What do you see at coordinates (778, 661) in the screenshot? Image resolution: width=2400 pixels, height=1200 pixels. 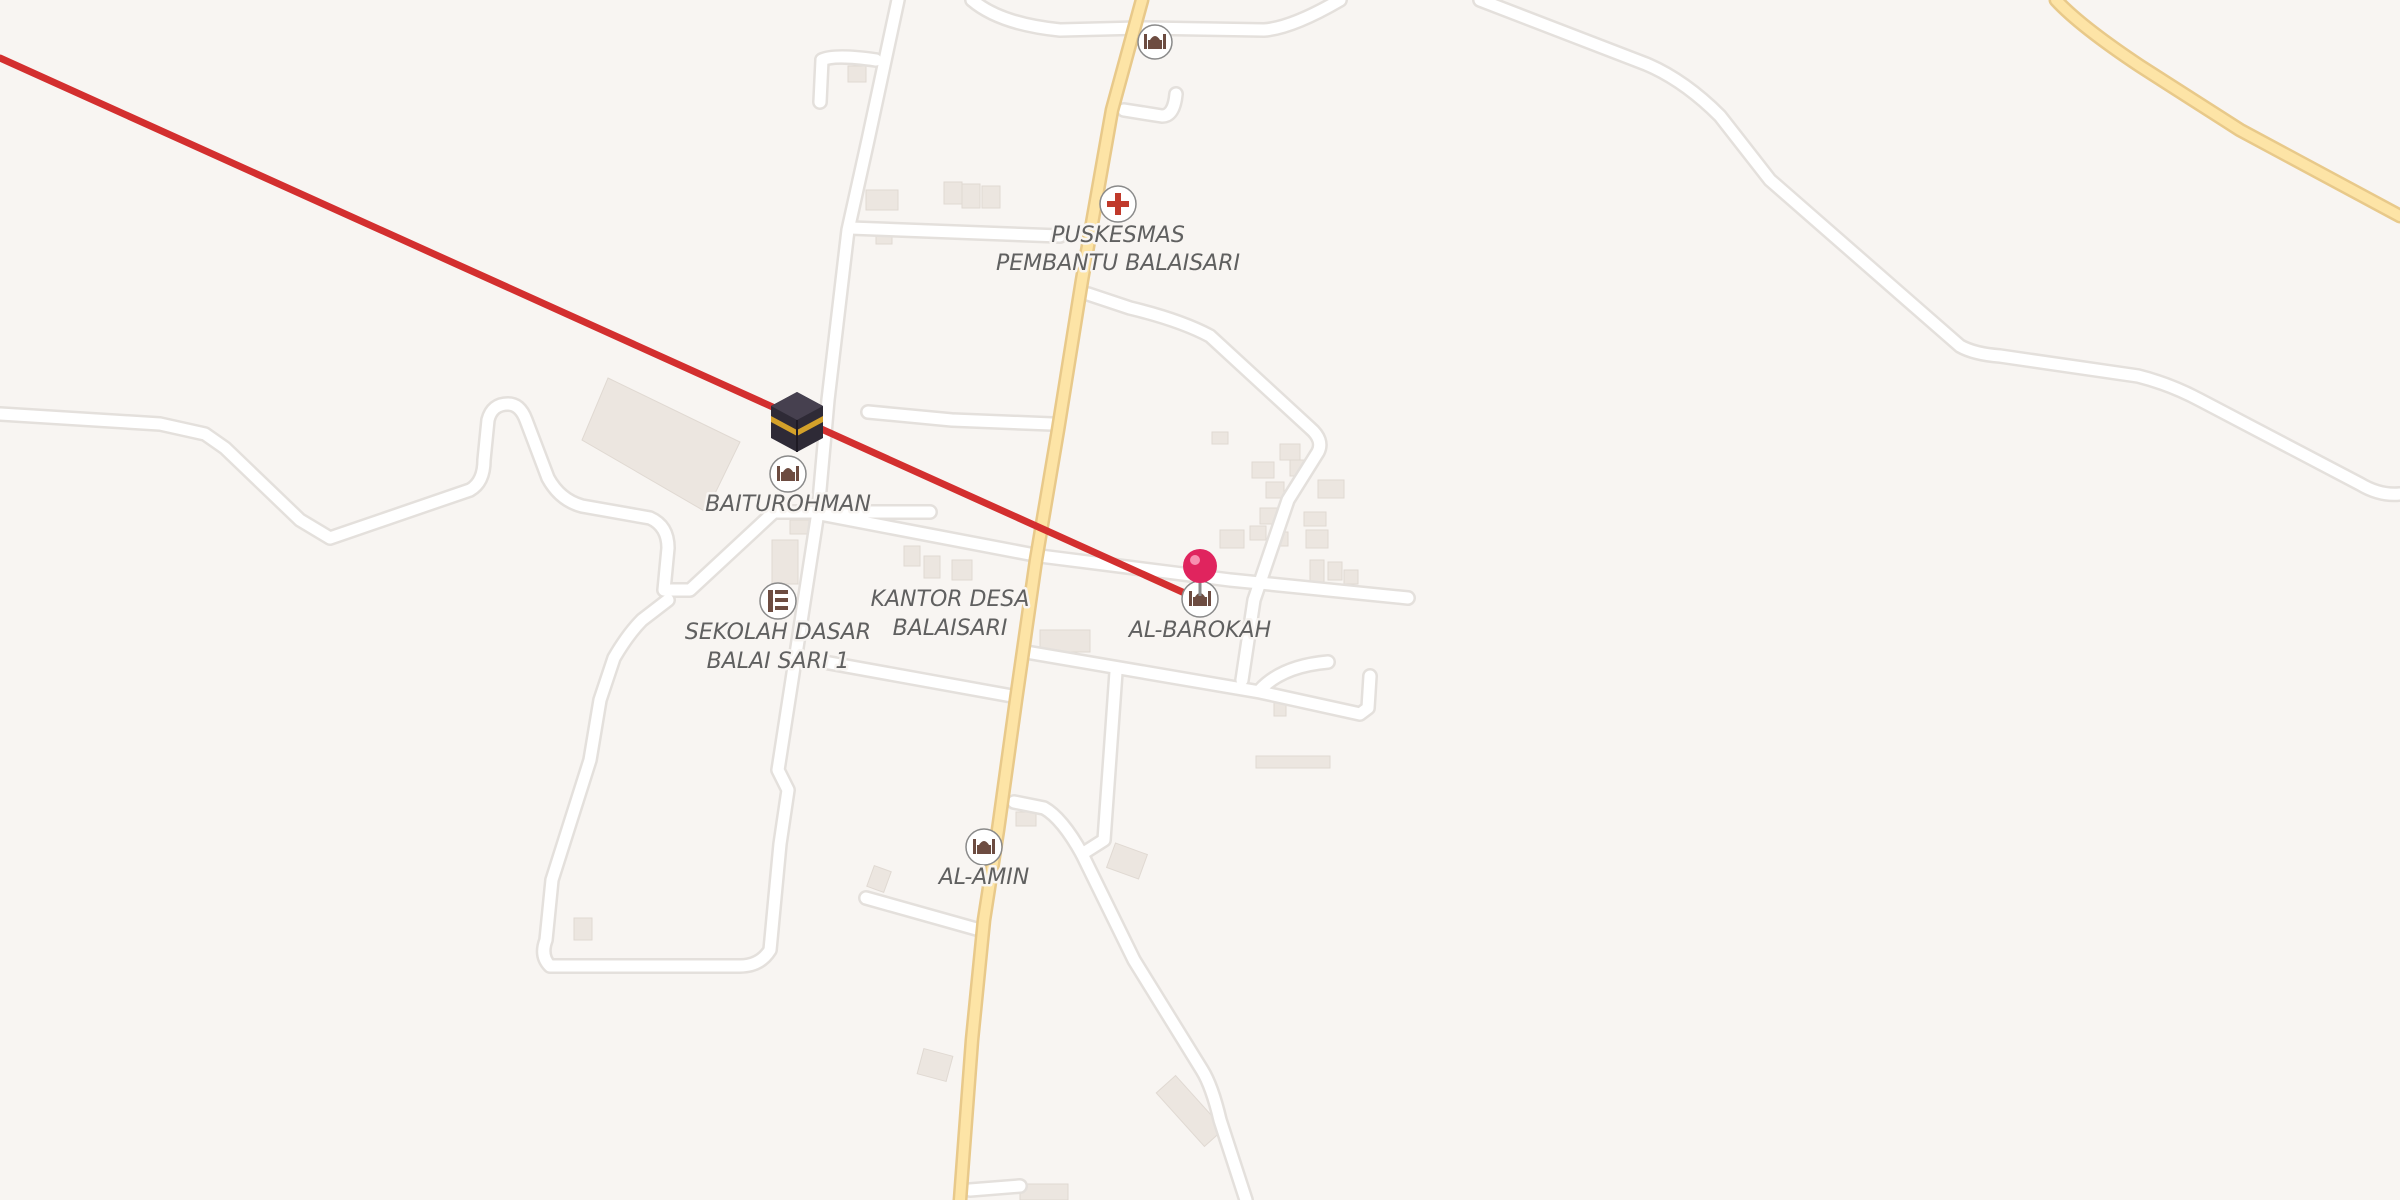 I see `sekolah-label-line2: BALAI SARI 1` at bounding box center [778, 661].